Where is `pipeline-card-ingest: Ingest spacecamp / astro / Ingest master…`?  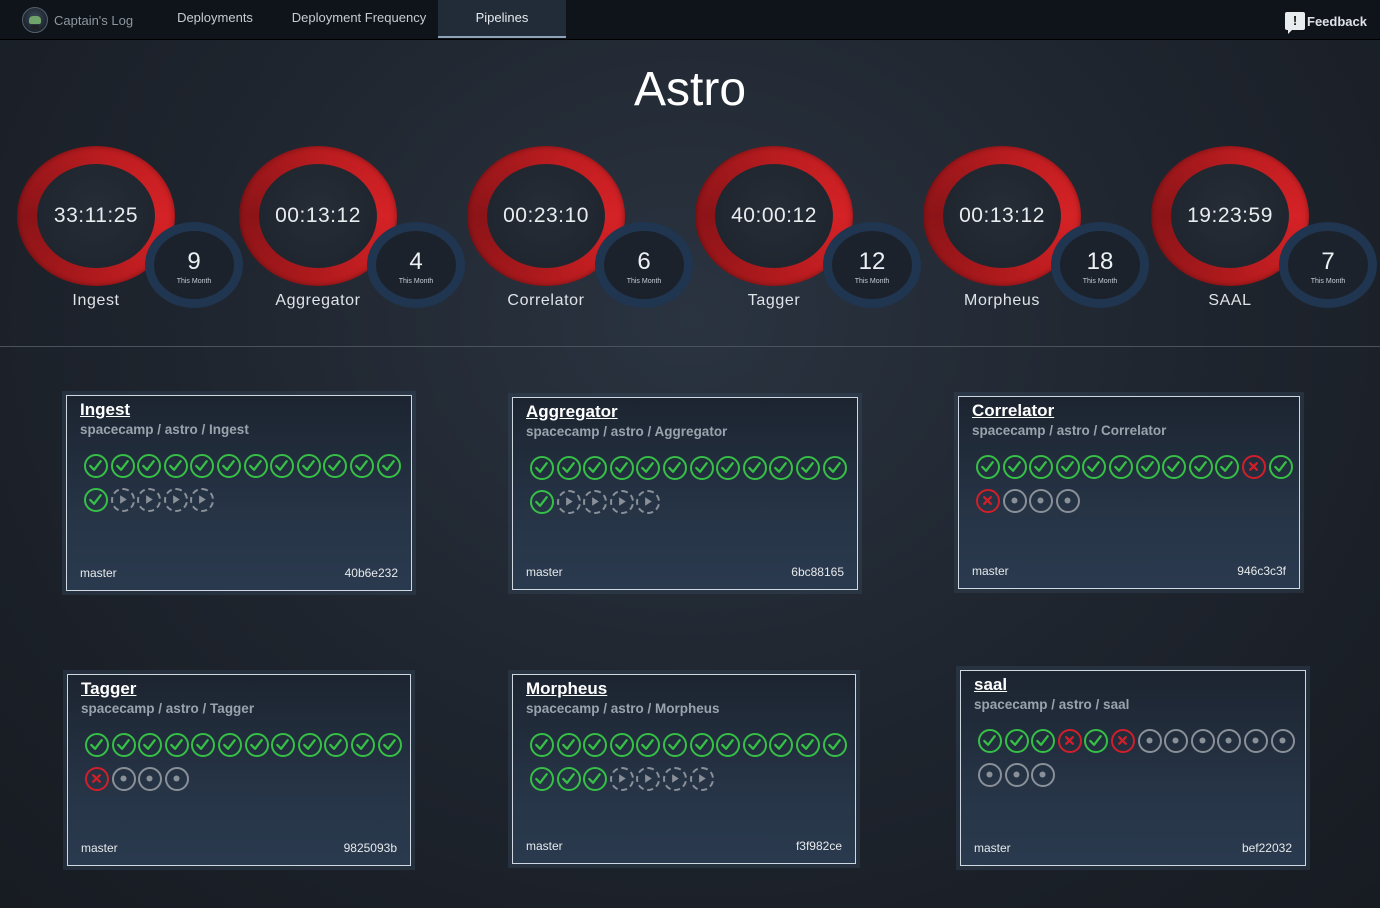 pipeline-card-ingest: Ingest spacecamp / astro / Ingest master… is located at coordinates (239, 493).